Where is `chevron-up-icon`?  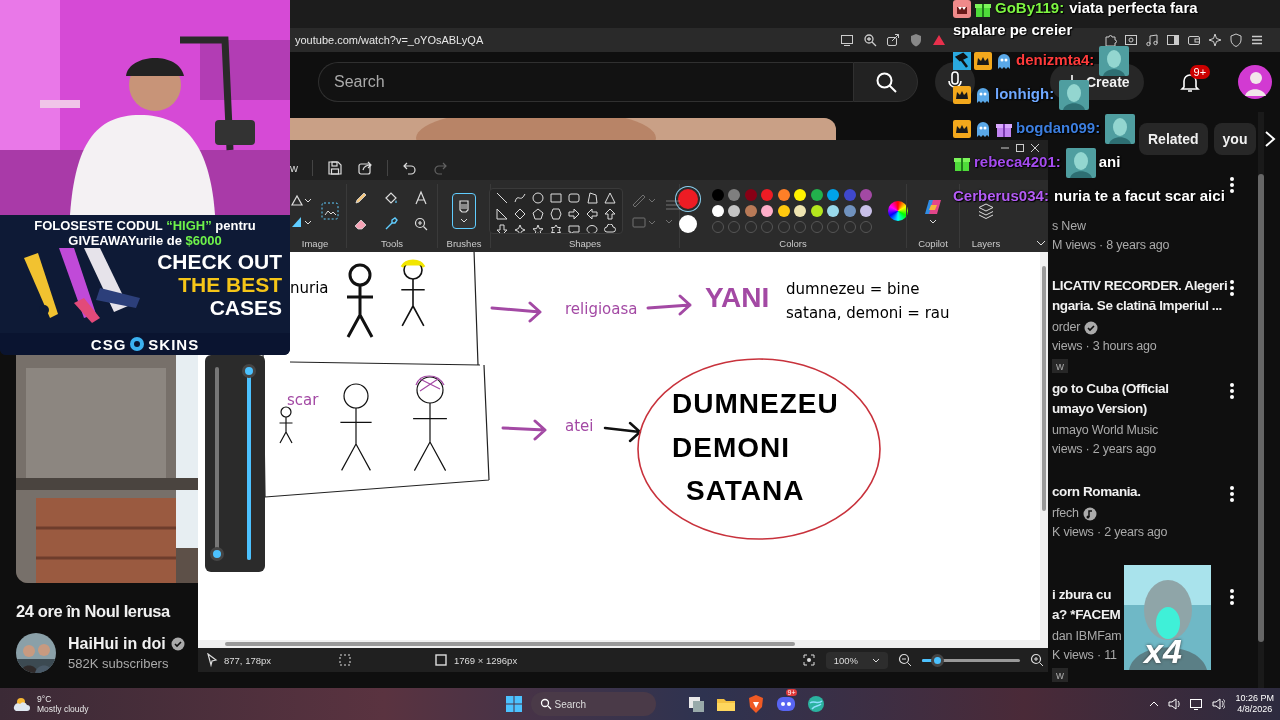
chevron-up-icon is located at coordinates (1154, 704).